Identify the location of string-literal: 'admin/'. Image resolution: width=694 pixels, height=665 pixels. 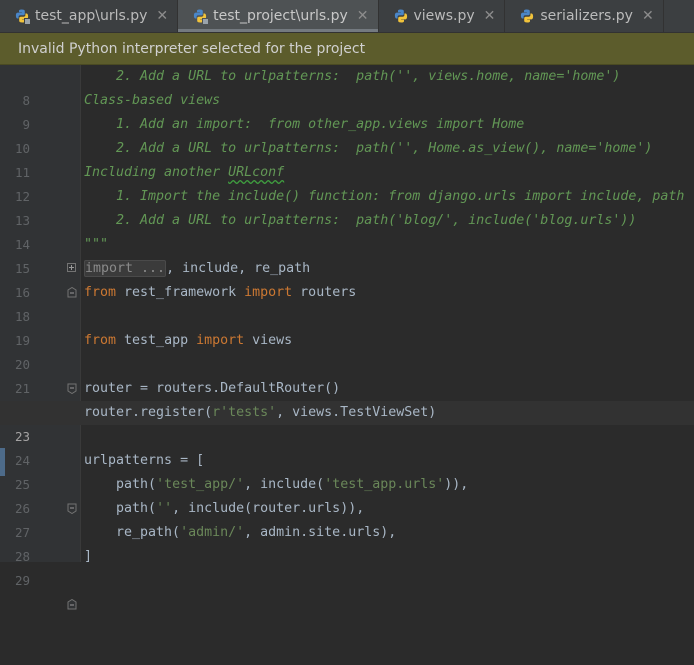
(212, 532).